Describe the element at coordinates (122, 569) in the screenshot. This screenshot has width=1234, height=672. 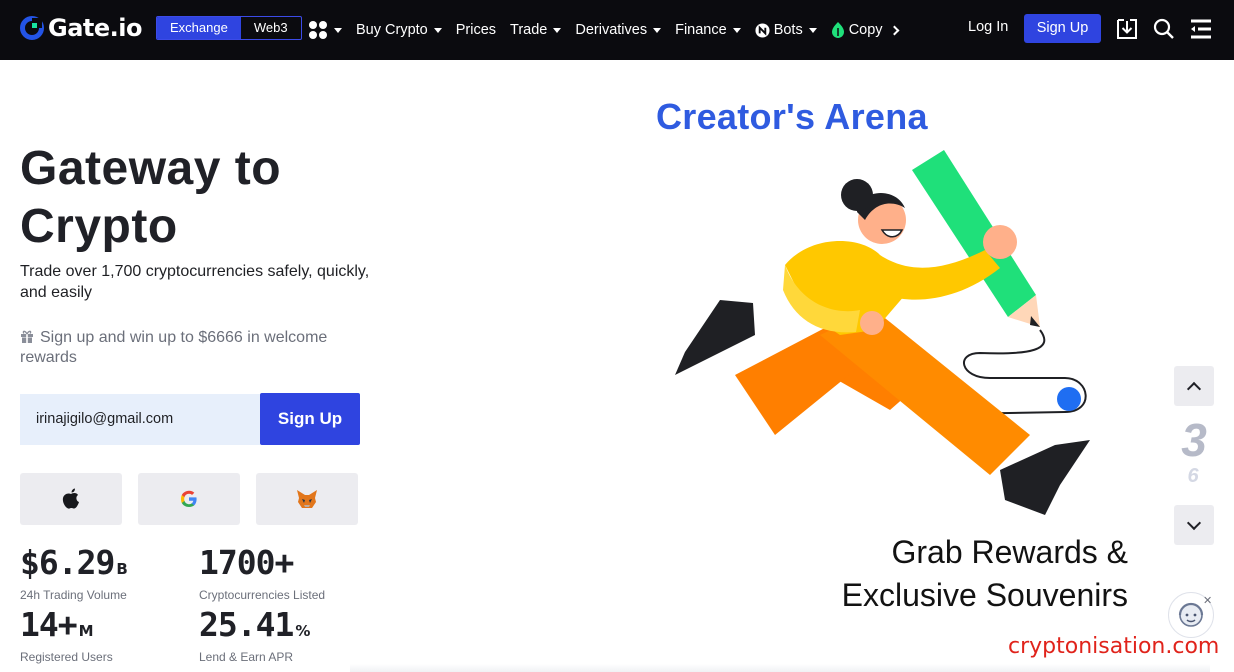
I see `stat-unit: B` at that location.